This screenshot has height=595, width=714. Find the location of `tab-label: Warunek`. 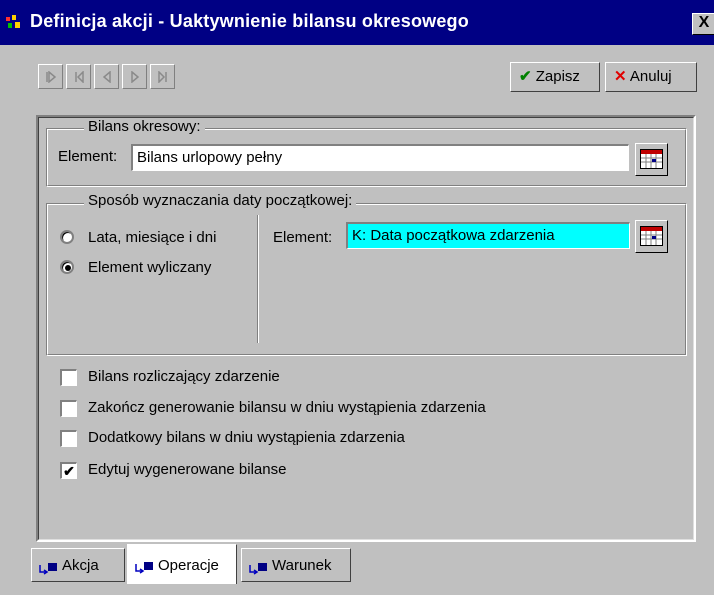

tab-label: Warunek is located at coordinates (302, 565).